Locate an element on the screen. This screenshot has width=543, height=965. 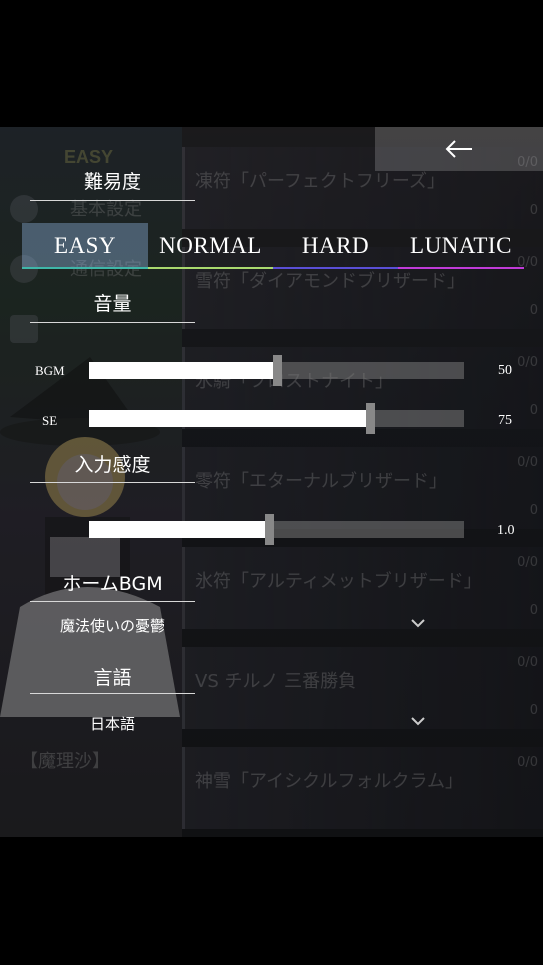
hard-underline is located at coordinates (335, 268).